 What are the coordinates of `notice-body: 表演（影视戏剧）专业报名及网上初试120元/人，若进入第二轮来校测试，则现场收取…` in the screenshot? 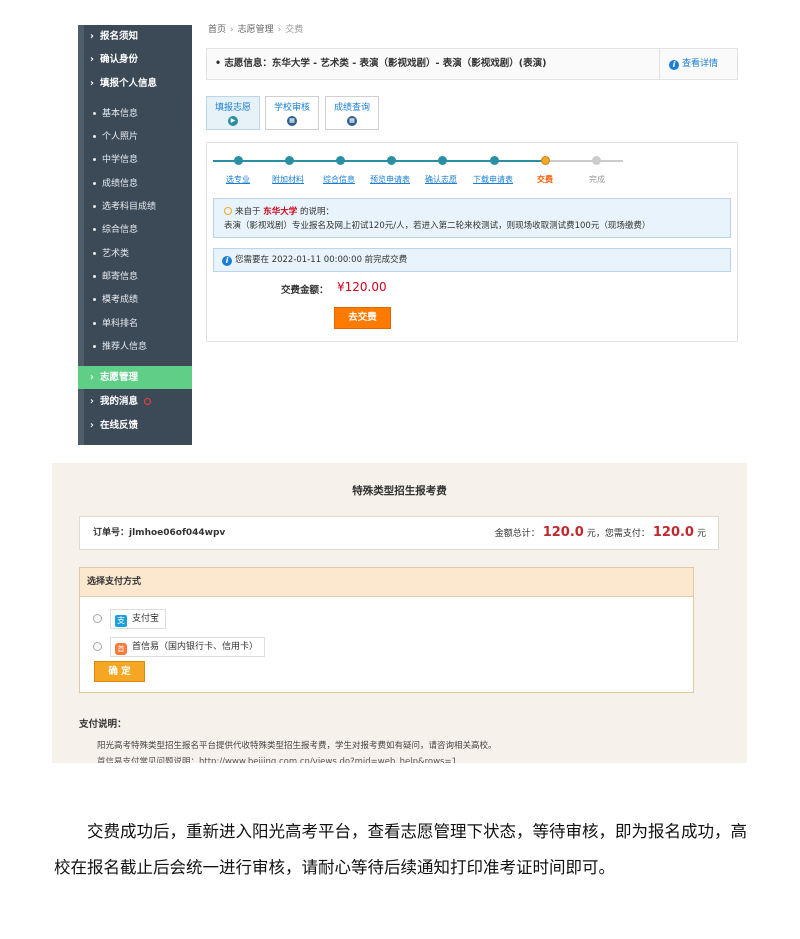 It's located at (437, 226).